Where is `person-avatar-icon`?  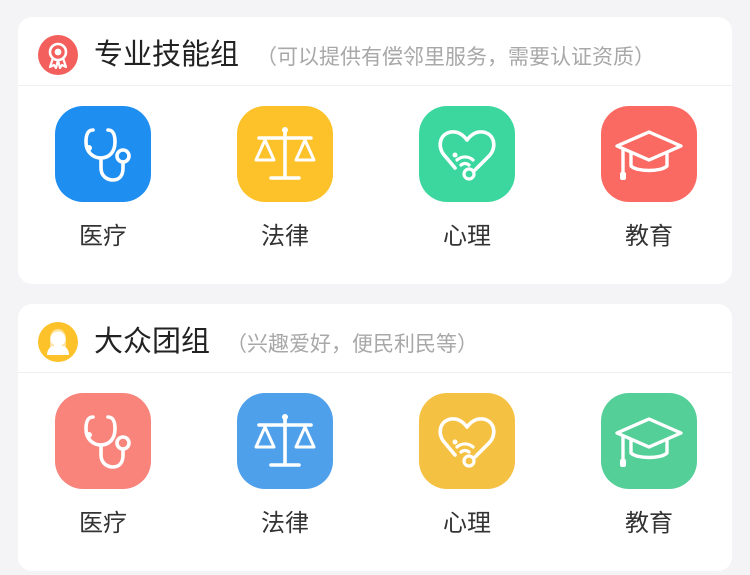 person-avatar-icon is located at coordinates (58, 342).